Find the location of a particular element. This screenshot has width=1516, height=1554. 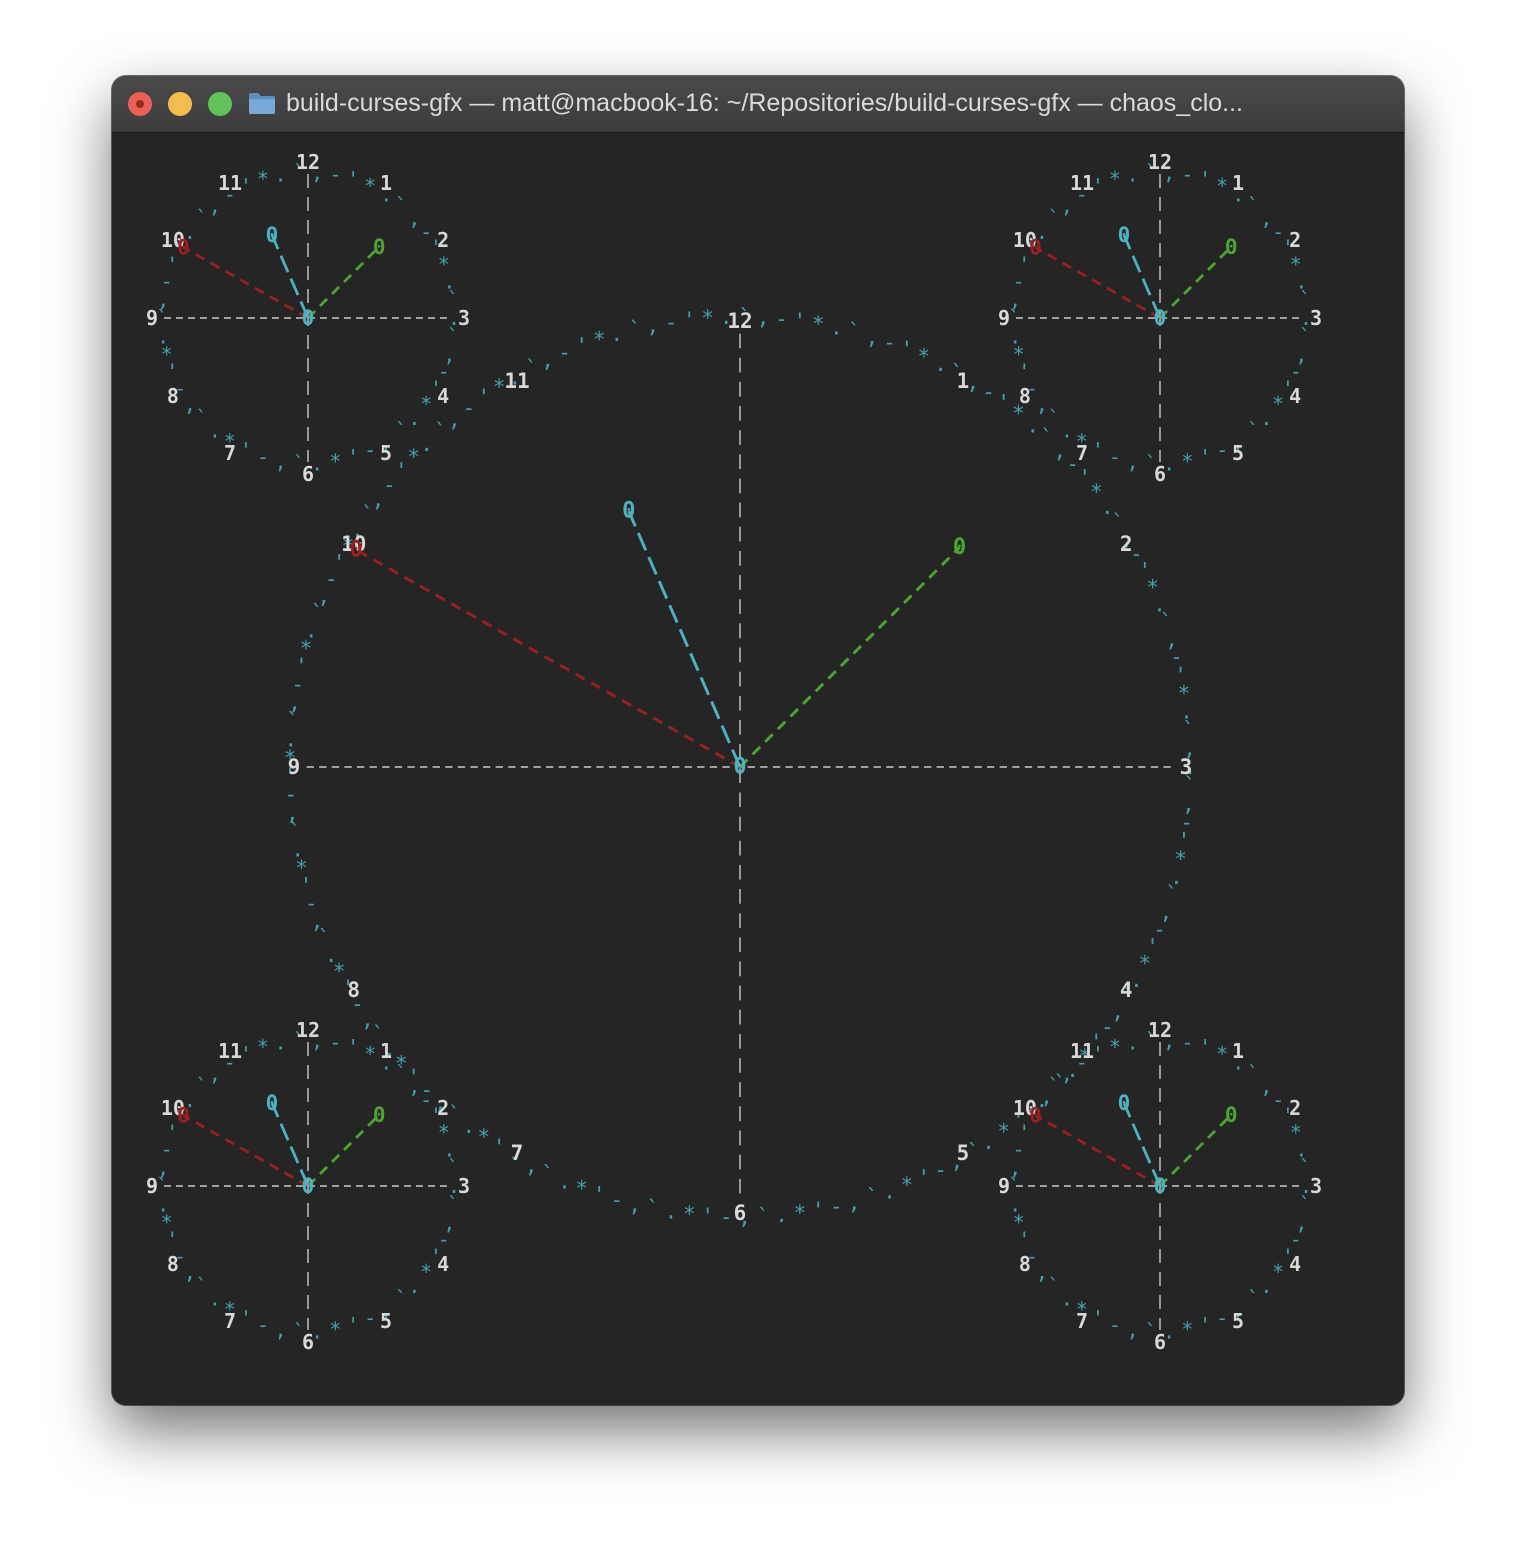

bottom-right-clock-hour-hand is located at coordinates (1097, 1151).